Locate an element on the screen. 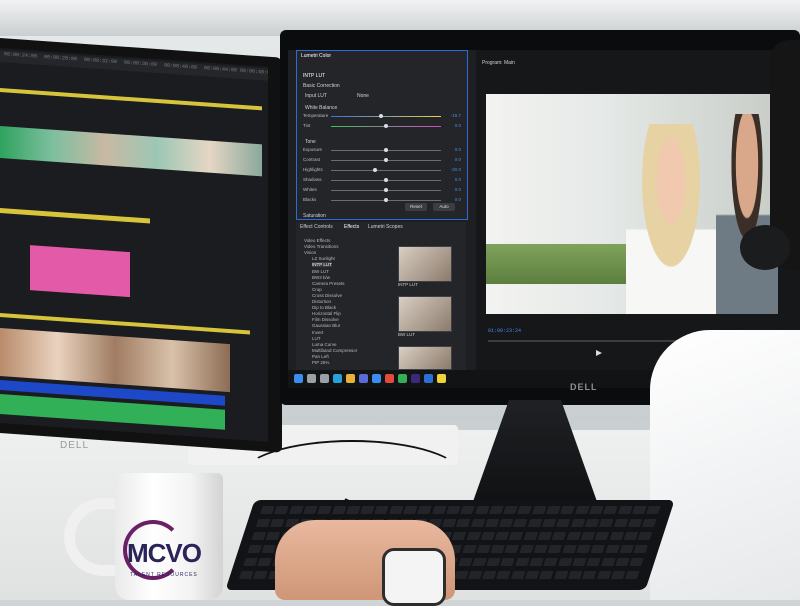 Image resolution: width=800 pixels, height=606 pixels. mail-icon is located at coordinates (376, 378).